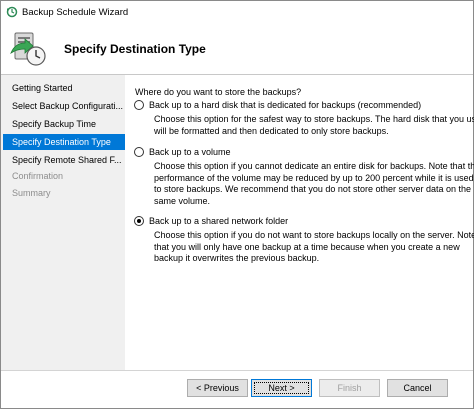  Describe the element at coordinates (38, 176) in the screenshot. I see `nav-item-confirmation: Confirmation` at that location.